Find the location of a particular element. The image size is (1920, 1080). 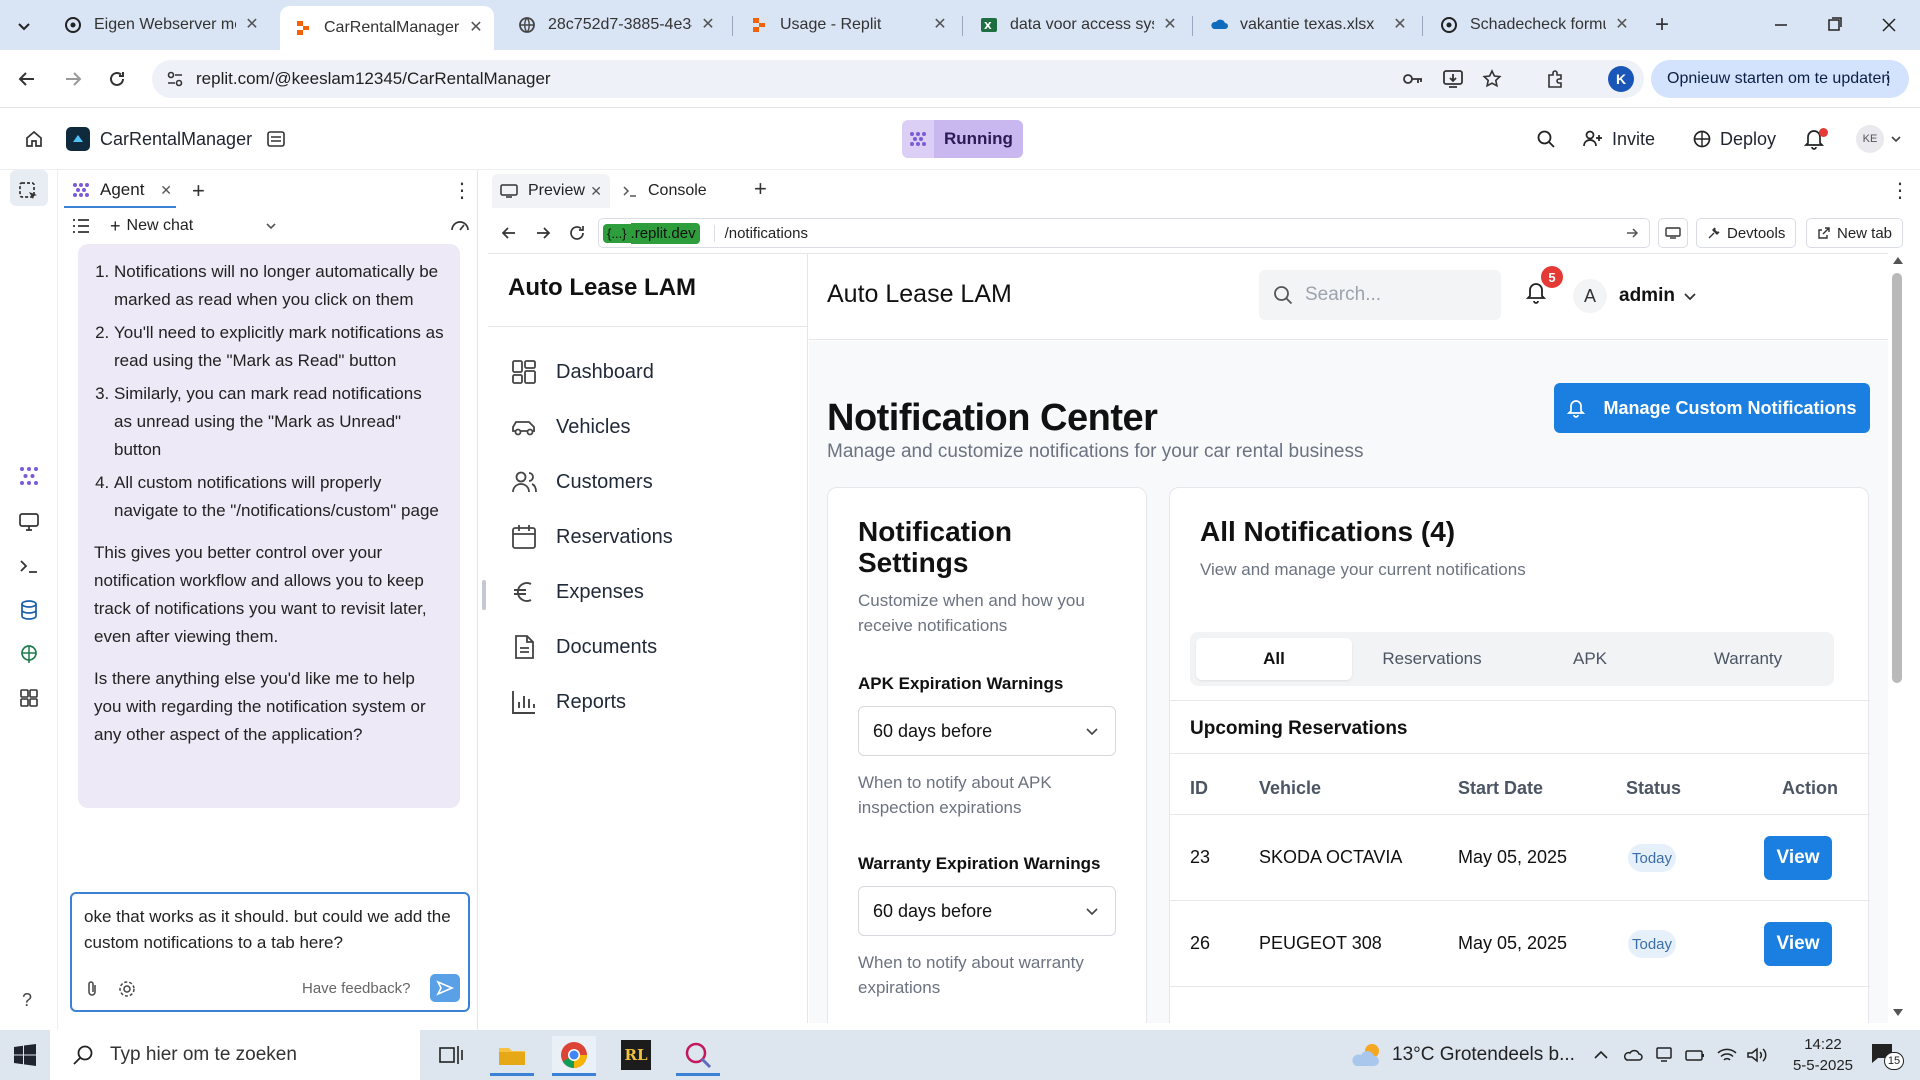

browser-tab: Schadecheck formuli ✕ is located at coordinates (1533, 25).